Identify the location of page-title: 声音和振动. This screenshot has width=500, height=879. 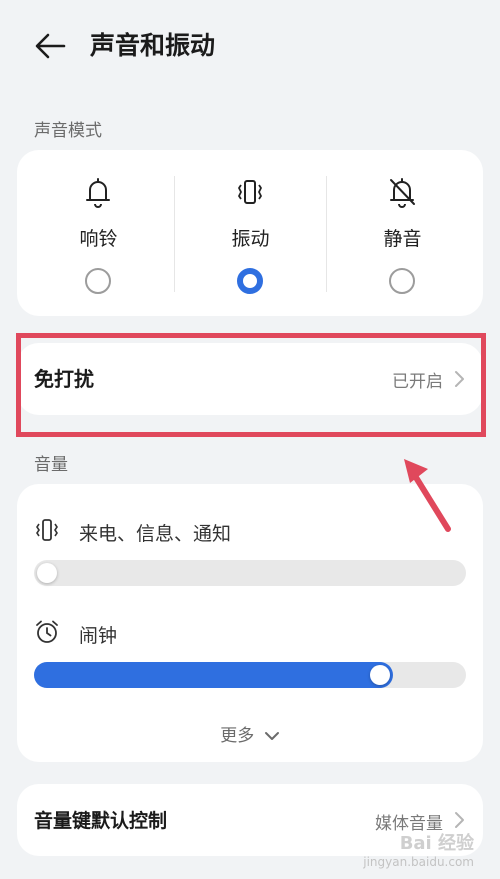
(153, 45).